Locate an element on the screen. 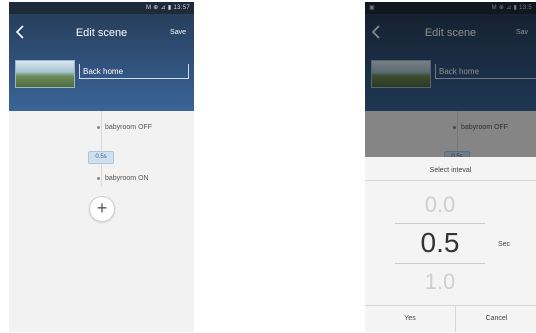  status-time: 13:57 is located at coordinates (181, 8).